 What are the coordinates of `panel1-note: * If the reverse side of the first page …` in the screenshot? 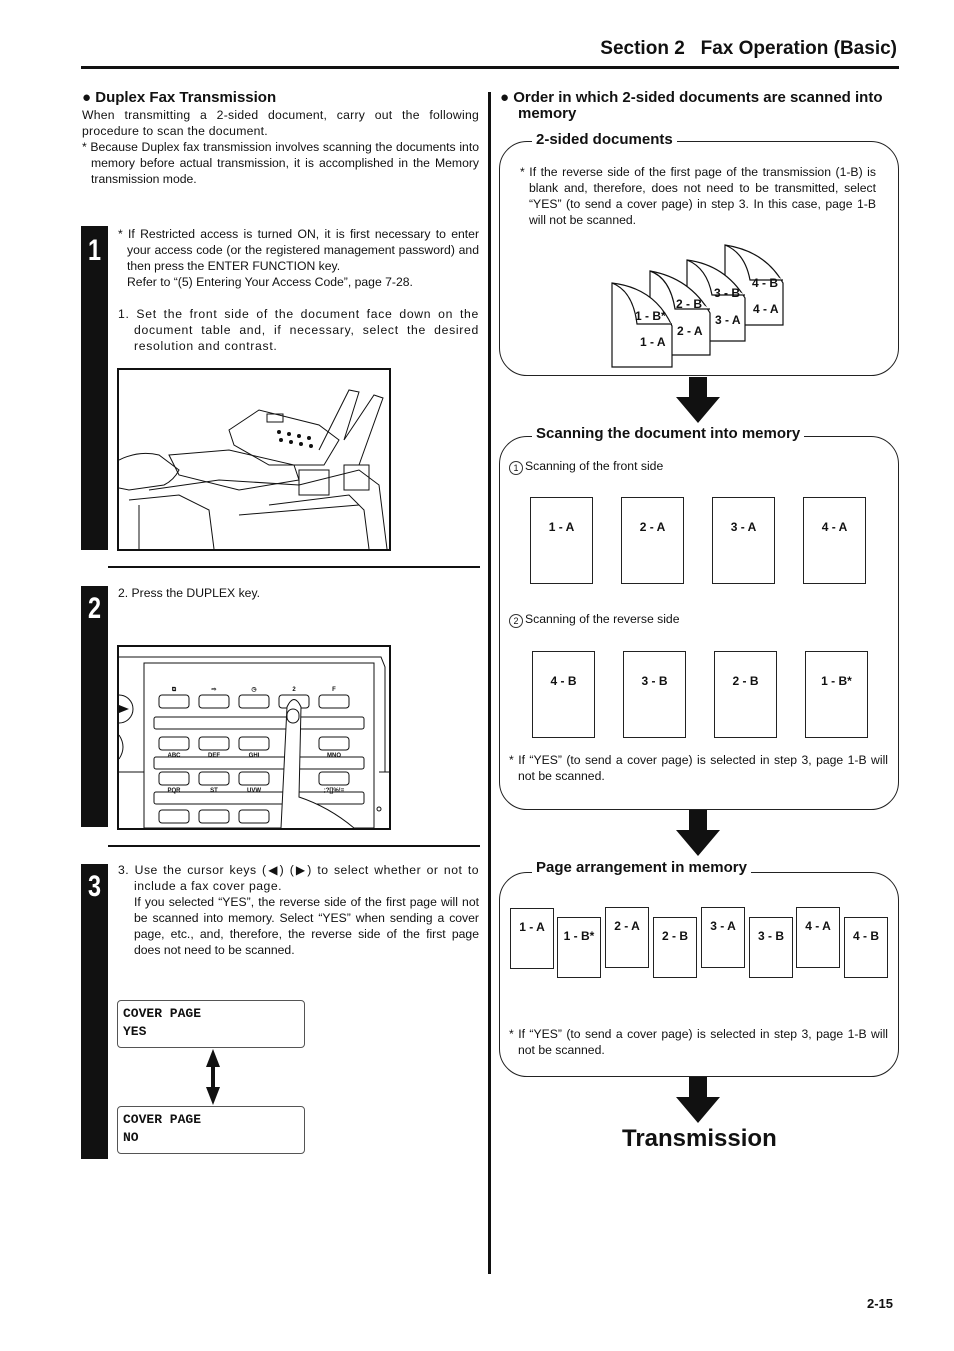 It's located at (698, 196).